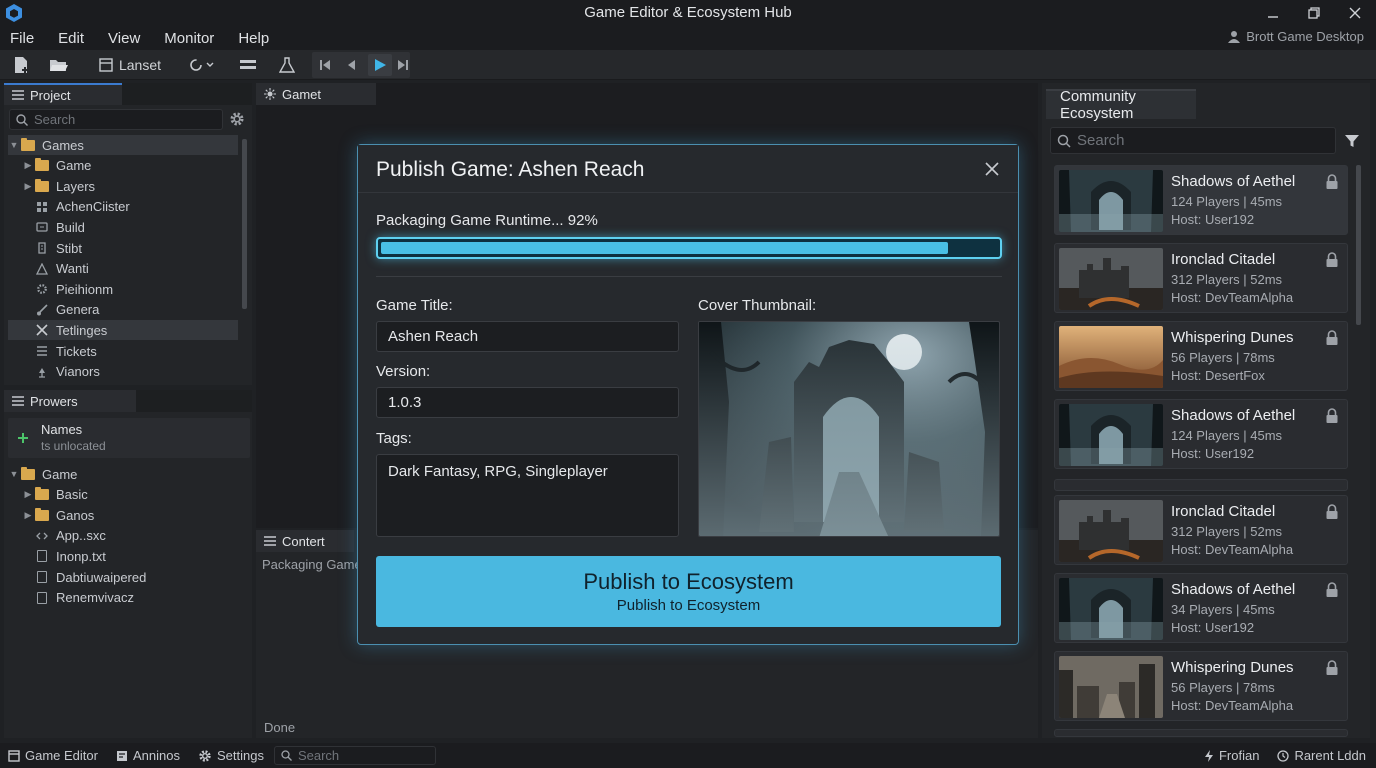 The width and height of the screenshot is (1376, 768). Describe the element at coordinates (1121, 105) in the screenshot. I see `community-tab: Community Ecosystem` at that location.